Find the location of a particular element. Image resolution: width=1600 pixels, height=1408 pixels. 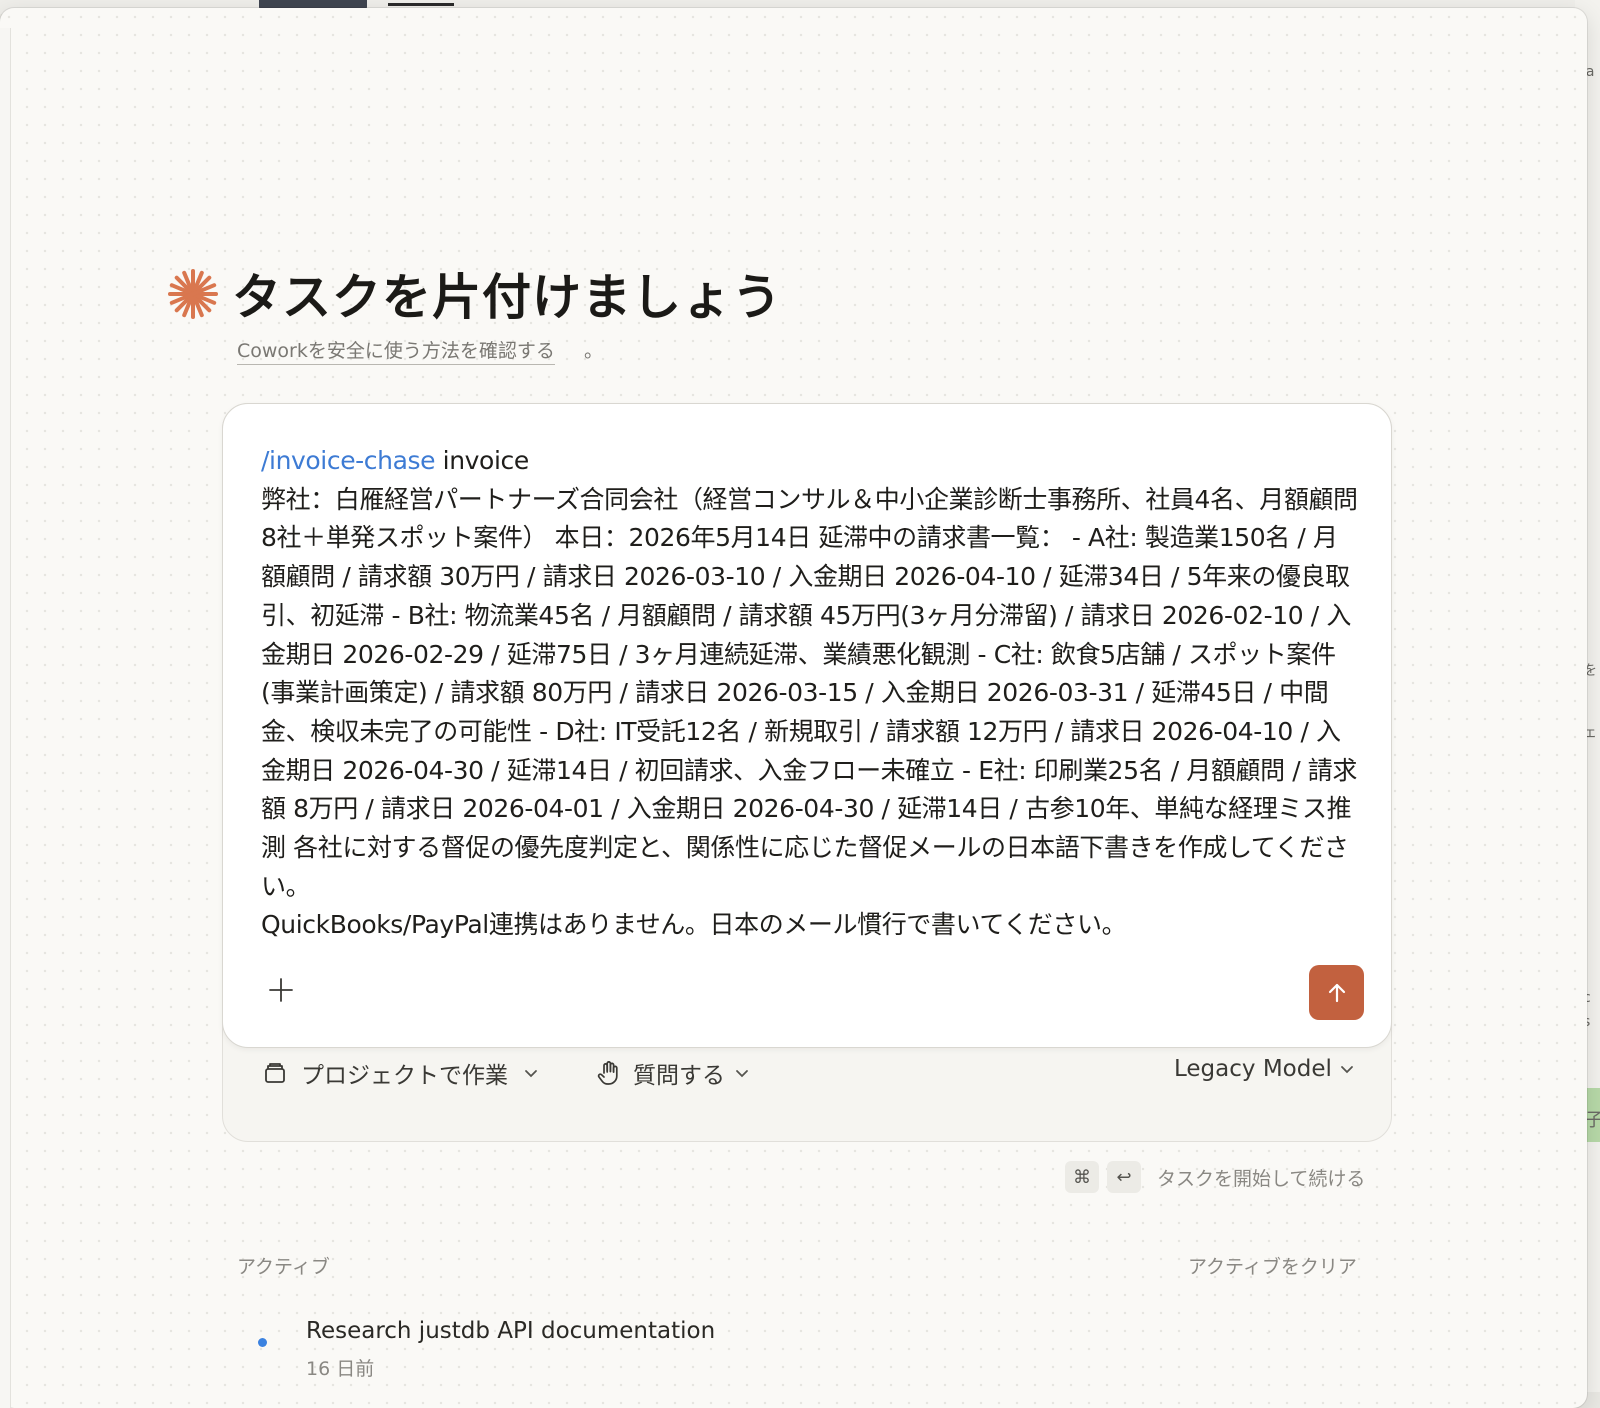

slash-command: /invoice-chase is located at coordinates (348, 460).